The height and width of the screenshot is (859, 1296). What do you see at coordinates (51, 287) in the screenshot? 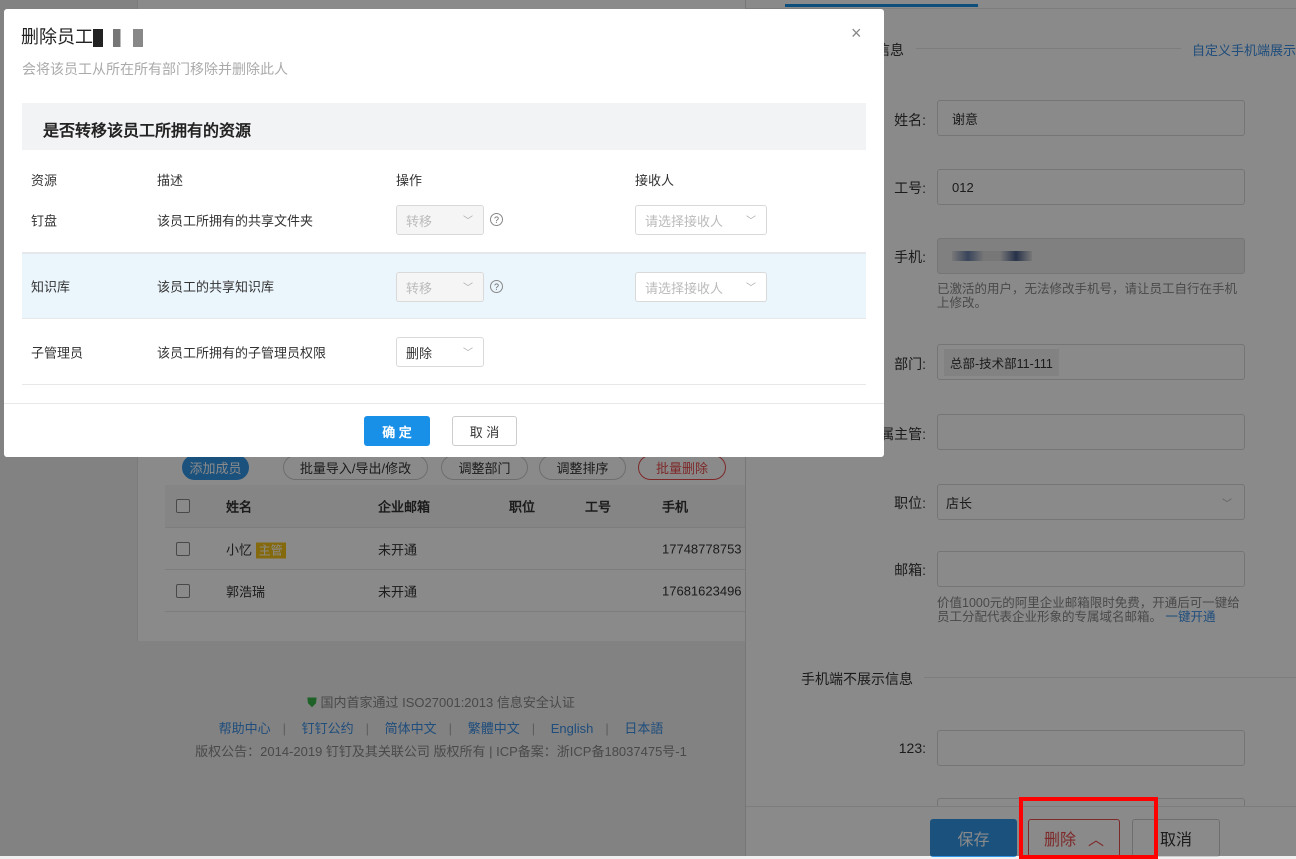
I see `resource-name: 知识库` at bounding box center [51, 287].